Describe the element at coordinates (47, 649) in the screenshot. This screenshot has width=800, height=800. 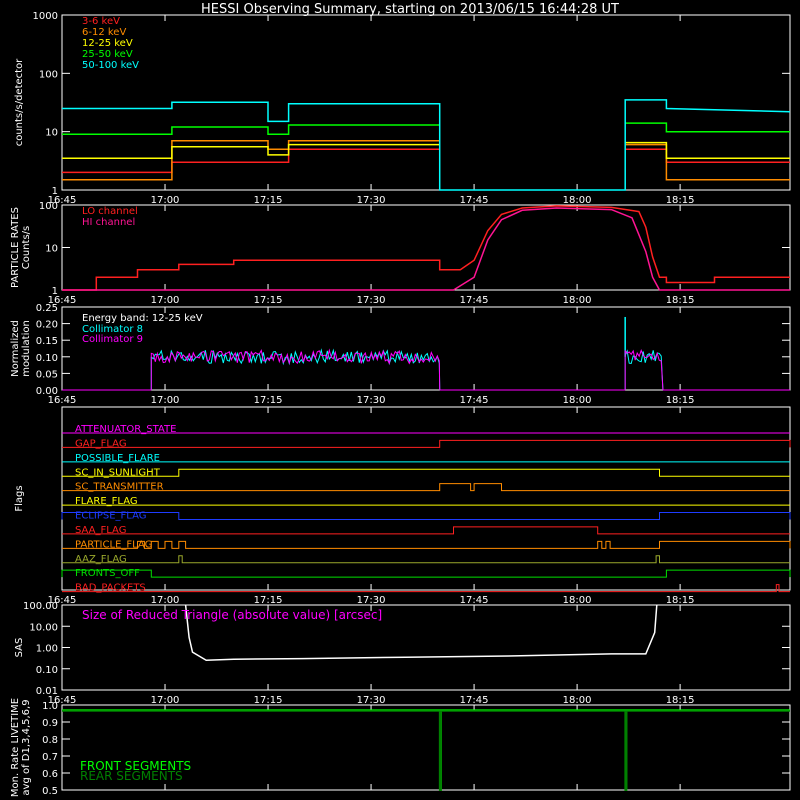
I see `y-tick-label-sas-2: 1.00` at that location.